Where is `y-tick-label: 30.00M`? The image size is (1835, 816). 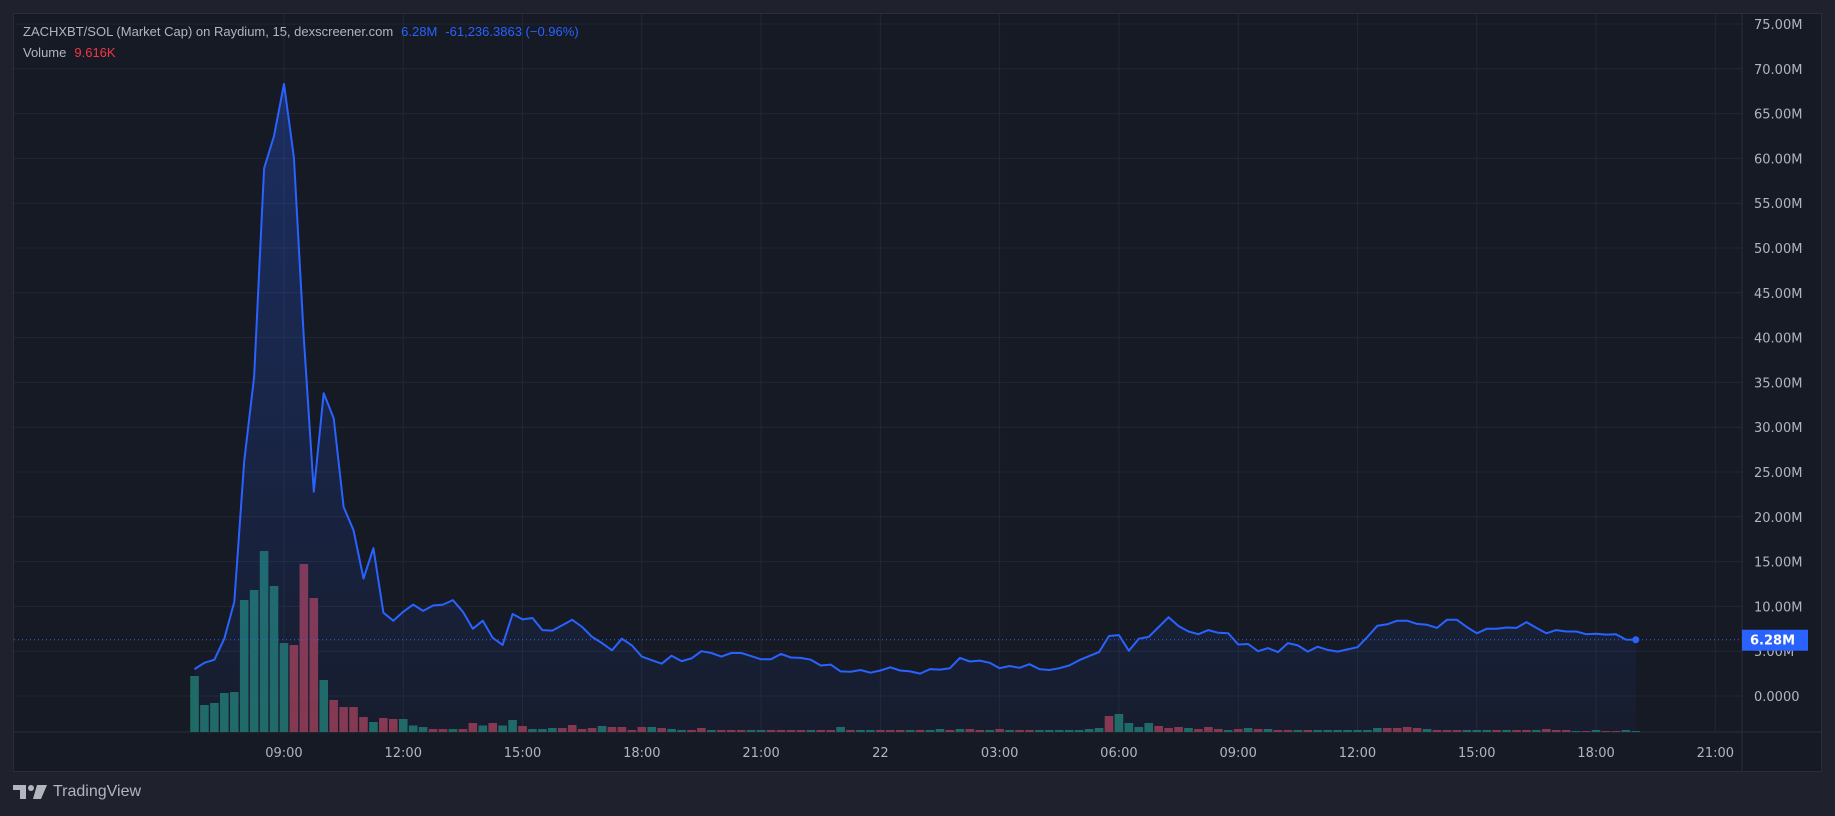 y-tick-label: 30.00M is located at coordinates (1778, 428).